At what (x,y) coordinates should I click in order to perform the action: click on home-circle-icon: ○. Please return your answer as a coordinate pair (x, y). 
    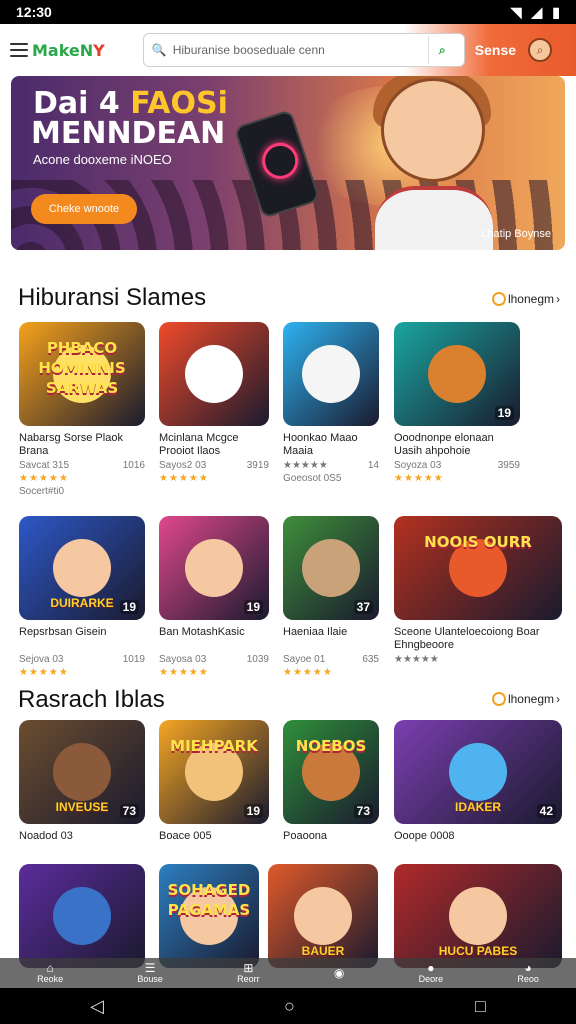
    Looking at the image, I should click on (289, 1006).